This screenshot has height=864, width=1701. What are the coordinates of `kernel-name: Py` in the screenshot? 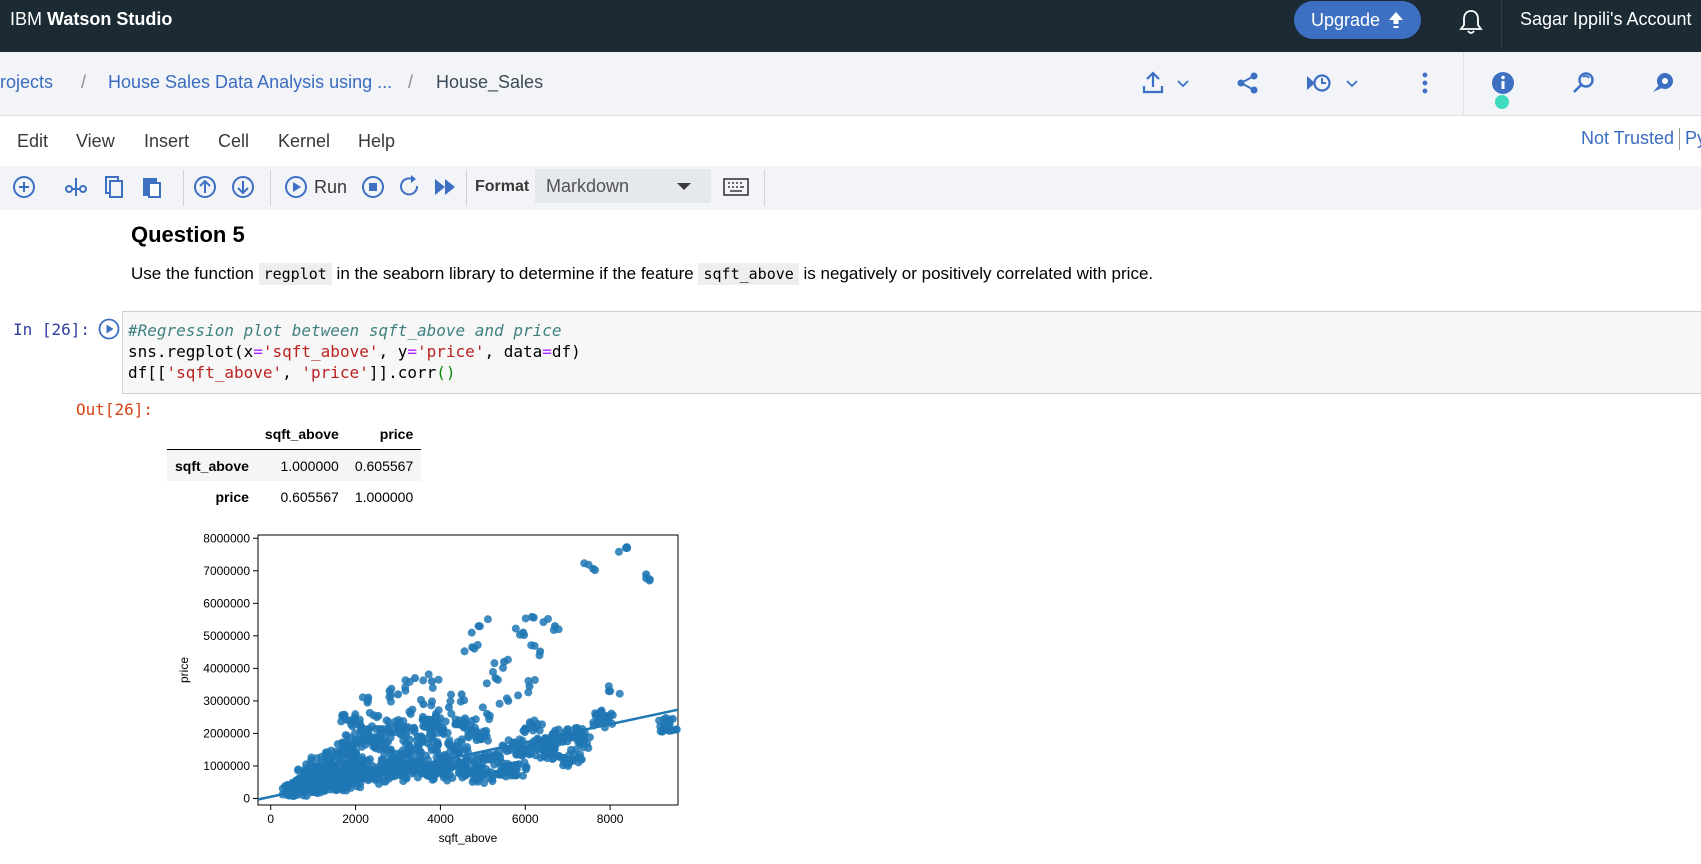 It's located at (1693, 138).